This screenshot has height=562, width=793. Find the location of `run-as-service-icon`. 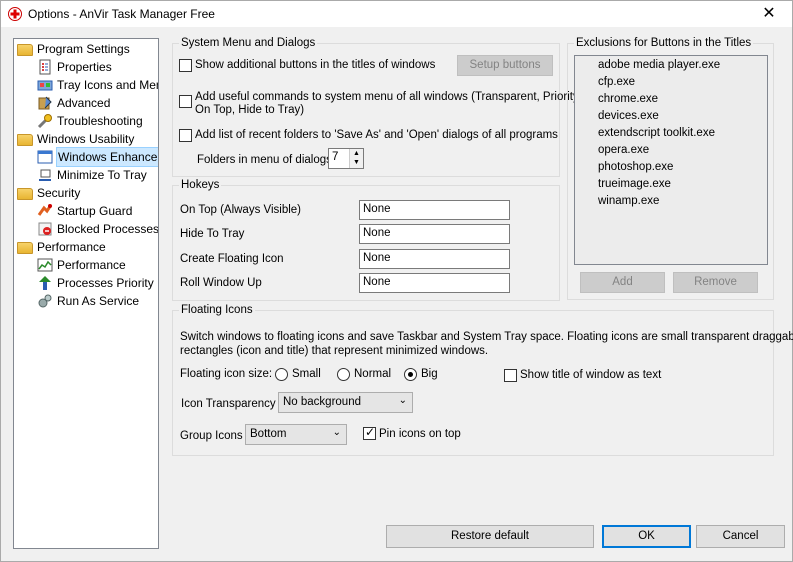

run-as-service-icon is located at coordinates (45, 301).